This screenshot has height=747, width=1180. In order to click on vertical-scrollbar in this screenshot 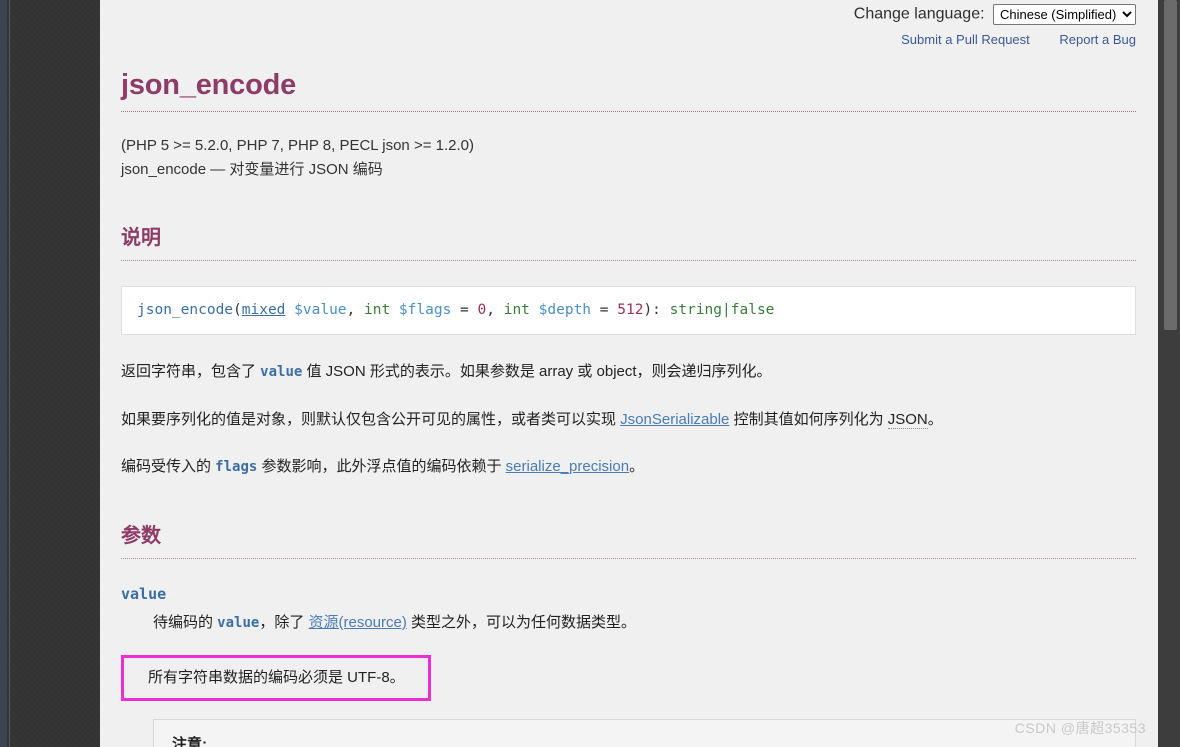, I will do `click(1169, 373)`.